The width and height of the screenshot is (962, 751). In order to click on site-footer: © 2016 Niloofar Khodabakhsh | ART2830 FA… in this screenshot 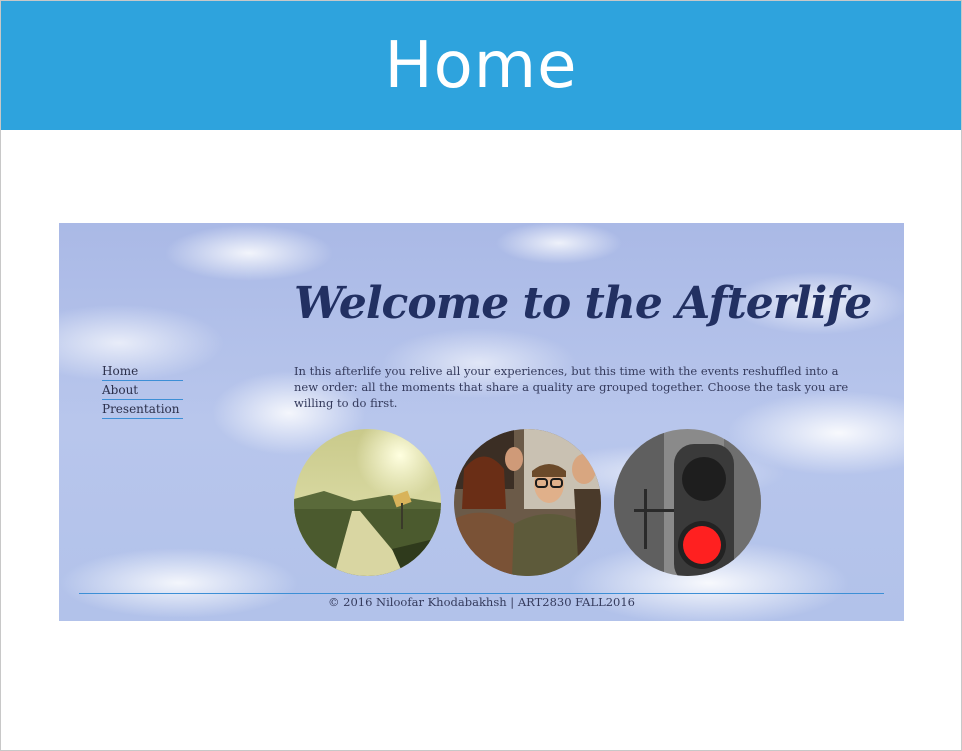, I will do `click(481, 602)`.